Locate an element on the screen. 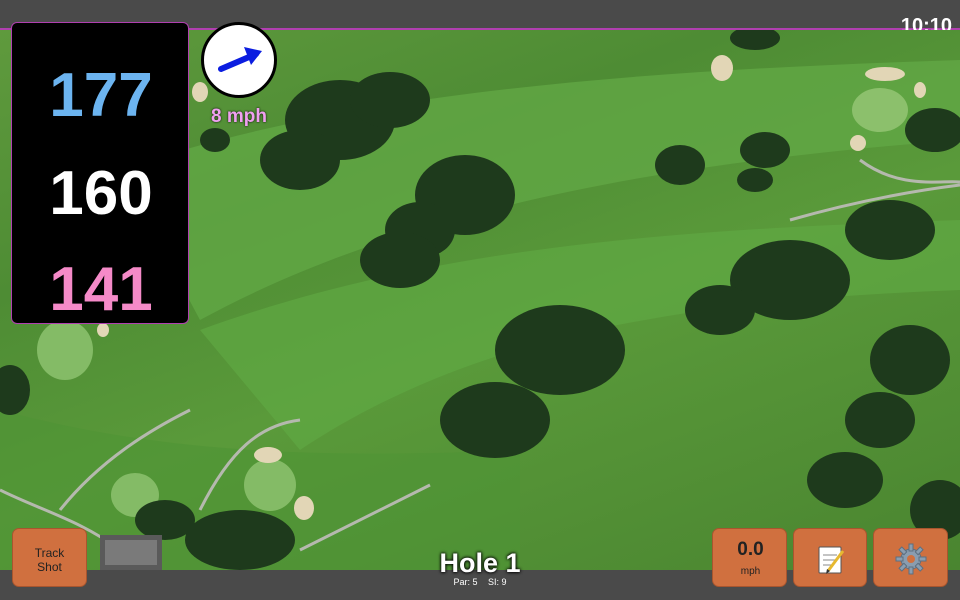 The width and height of the screenshot is (960, 600). back-distance: 177 is located at coordinates (101, 95).